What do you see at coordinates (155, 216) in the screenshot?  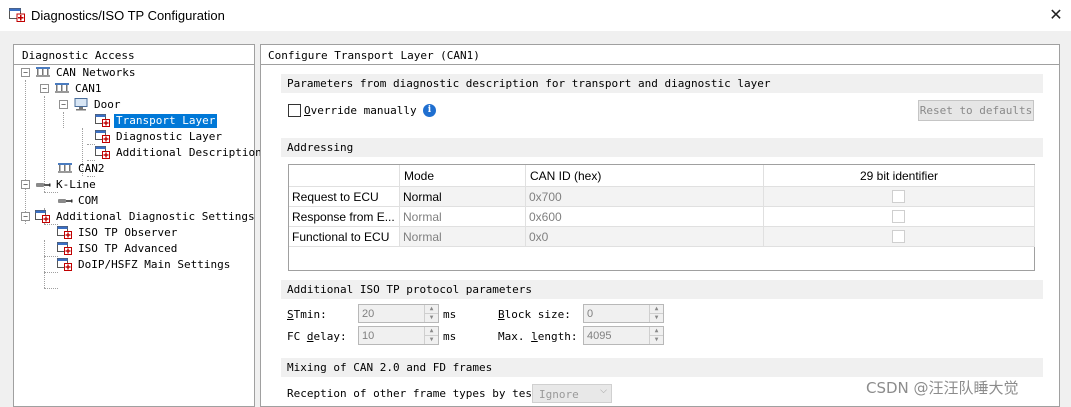 I see `tree-item-label: Additional Diagnostic Settings` at bounding box center [155, 216].